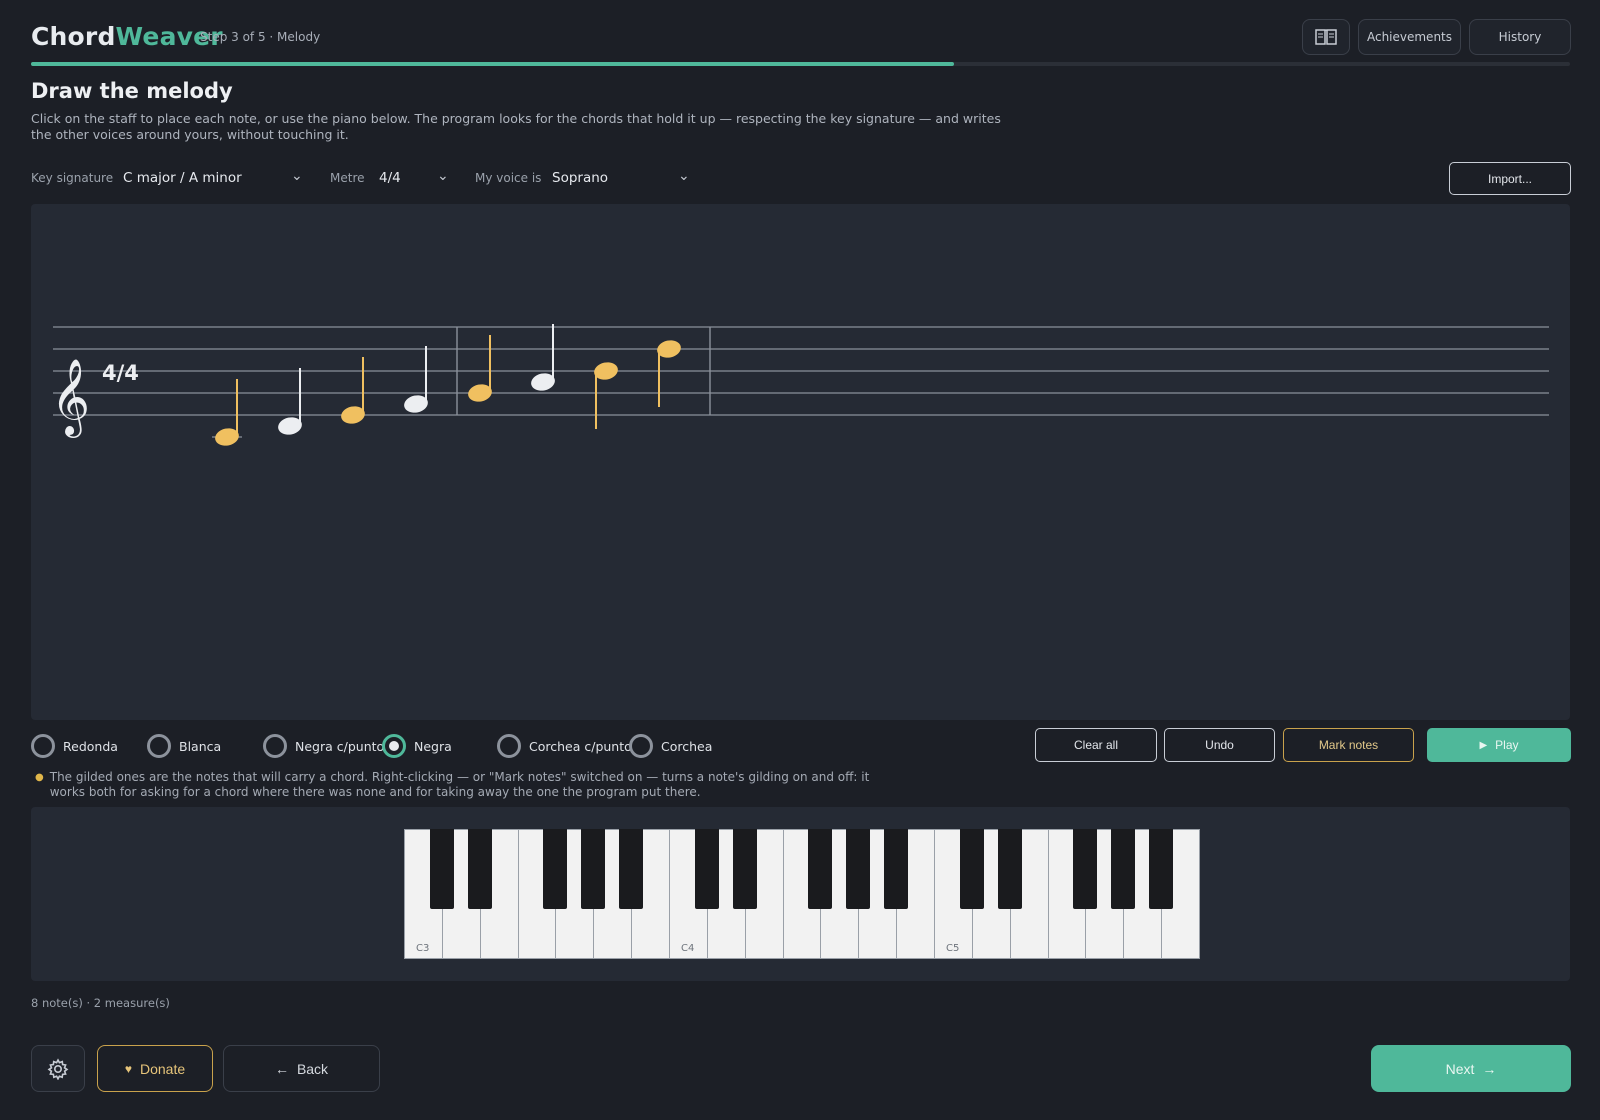 The width and height of the screenshot is (1600, 1120). What do you see at coordinates (687, 746) in the screenshot?
I see `duration-label: Corchea` at bounding box center [687, 746].